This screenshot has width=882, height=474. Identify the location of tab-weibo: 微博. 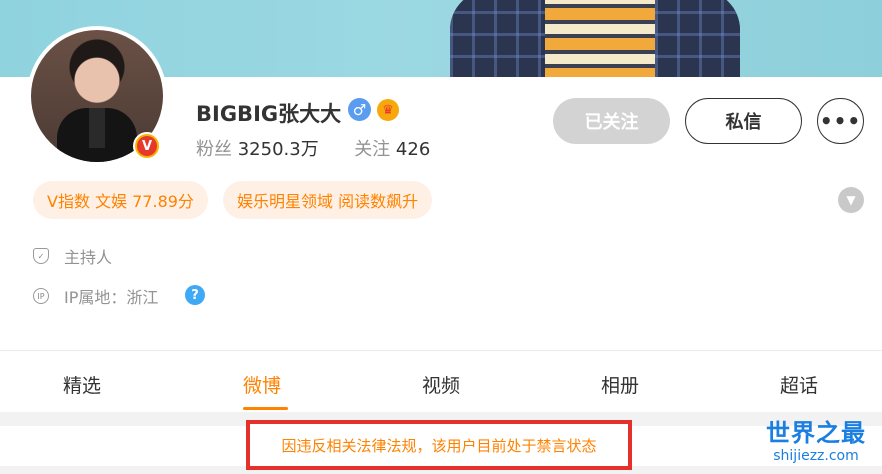
(262, 384).